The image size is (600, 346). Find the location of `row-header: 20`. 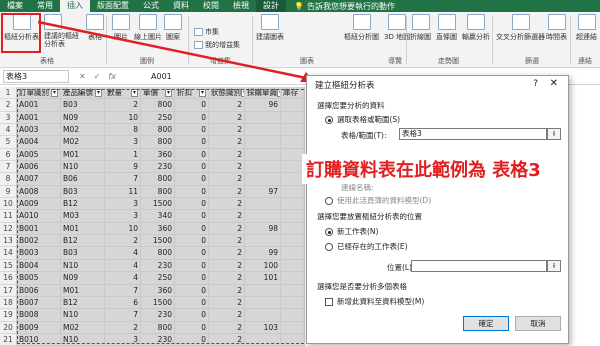

row-header: 20 is located at coordinates (8, 327).